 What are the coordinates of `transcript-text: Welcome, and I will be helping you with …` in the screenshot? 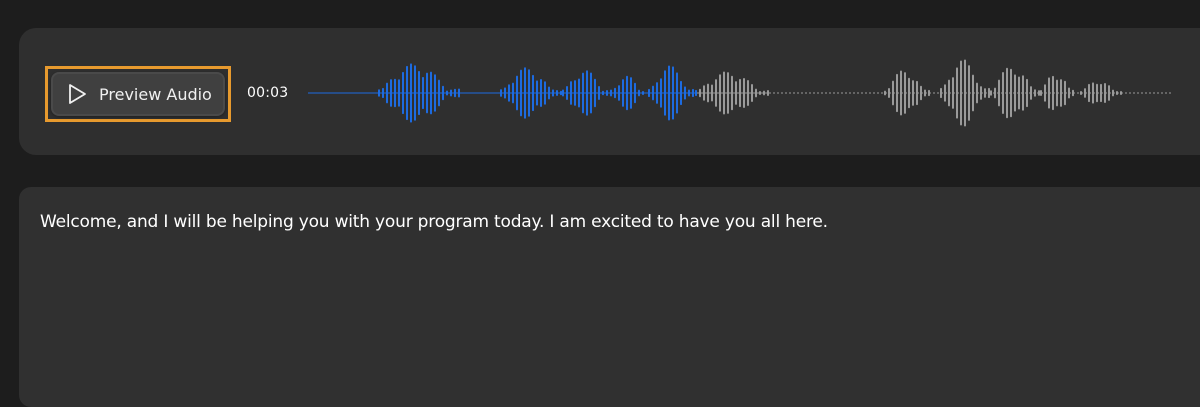 It's located at (434, 222).